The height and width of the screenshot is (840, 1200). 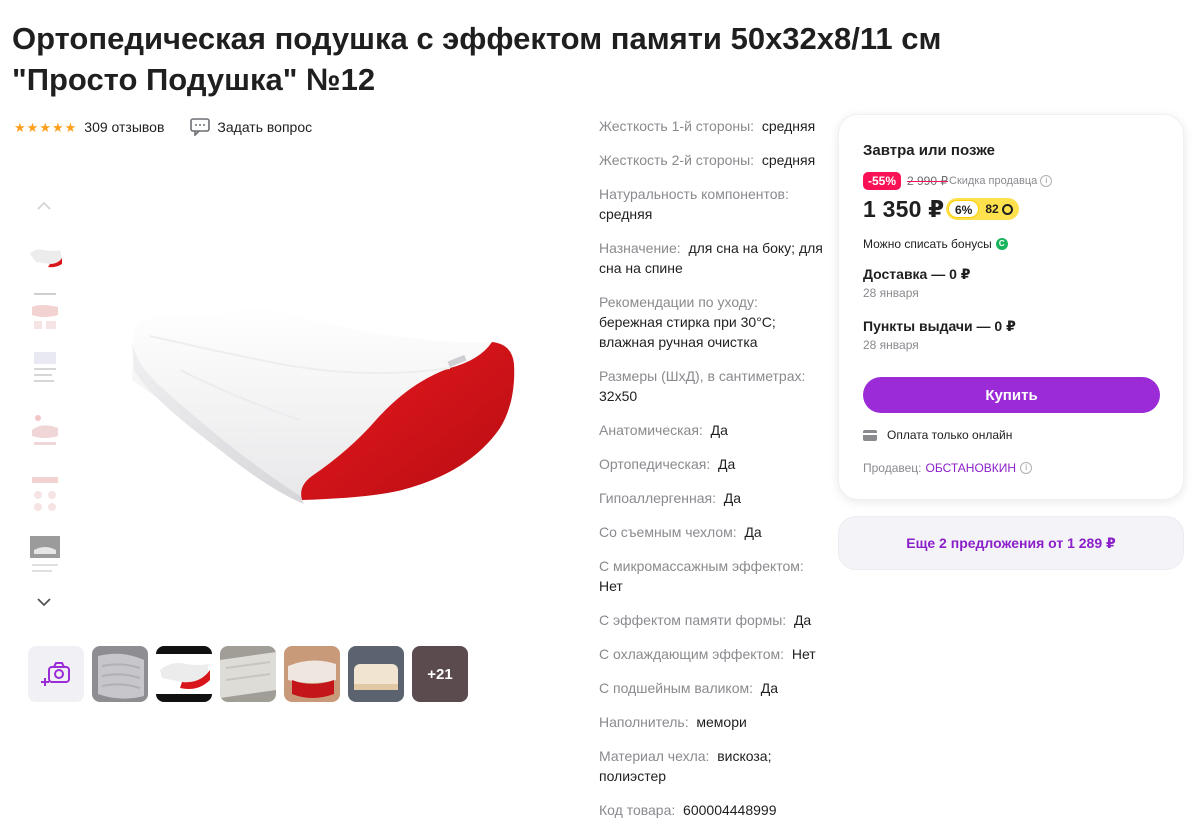 I want to click on spec-item: Размеры (ШхД), в сантиметрах: 32х50, so click(x=712, y=386).